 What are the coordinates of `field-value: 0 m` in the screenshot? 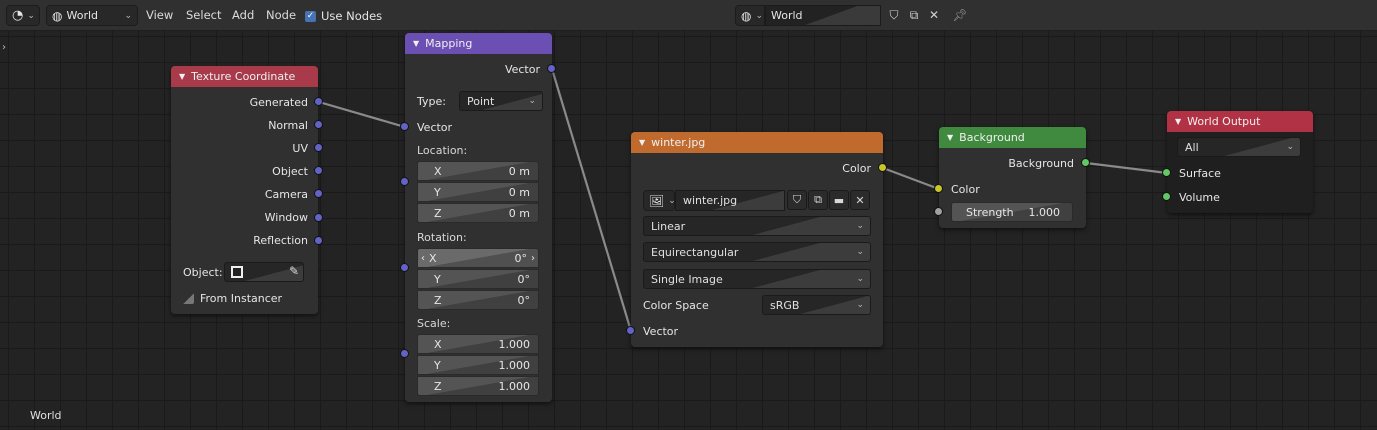 It's located at (519, 171).